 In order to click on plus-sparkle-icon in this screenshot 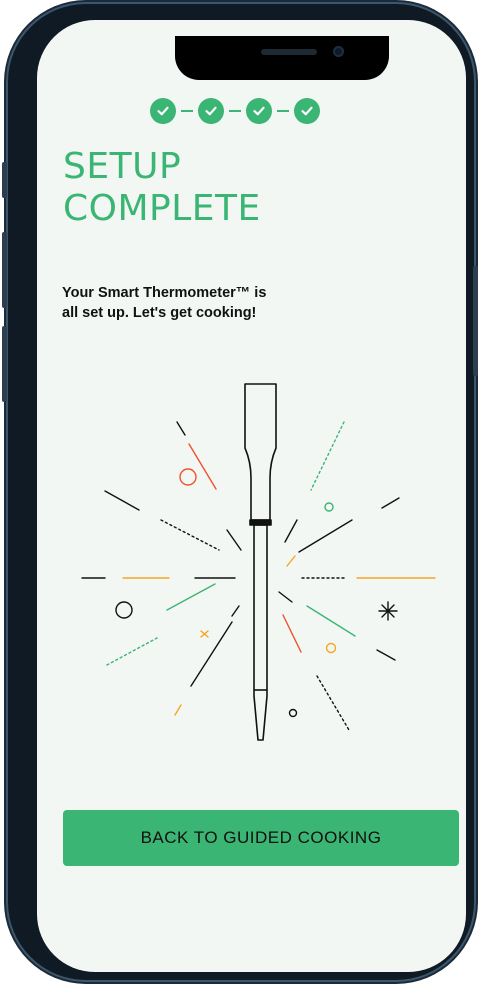, I will do `click(204, 634)`.